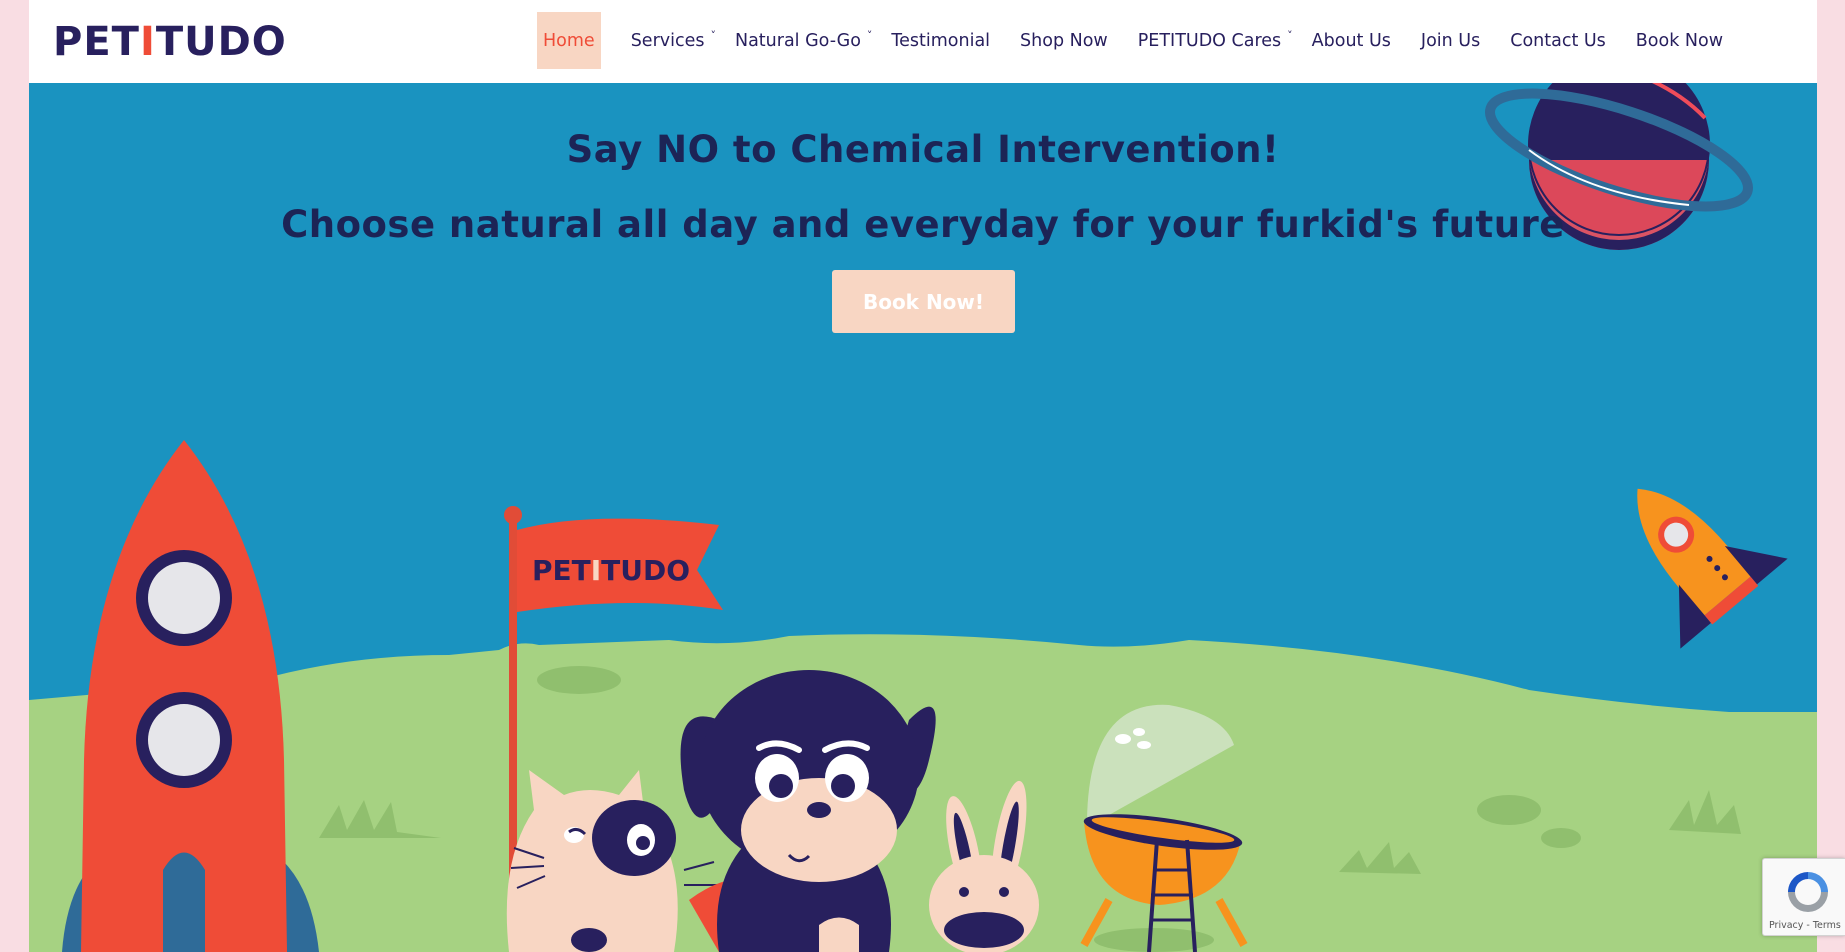 This screenshot has height=952, width=1845. What do you see at coordinates (1805, 925) in the screenshot?
I see `recaptcha-links: Privacy - Terms` at bounding box center [1805, 925].